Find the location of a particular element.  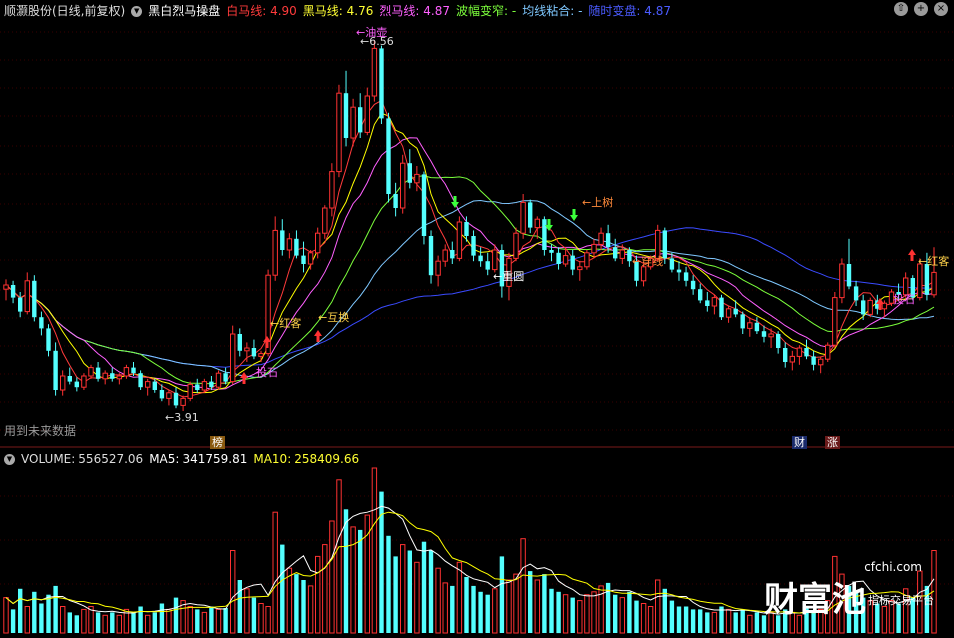

badge-finance: 财 is located at coordinates (799, 442).